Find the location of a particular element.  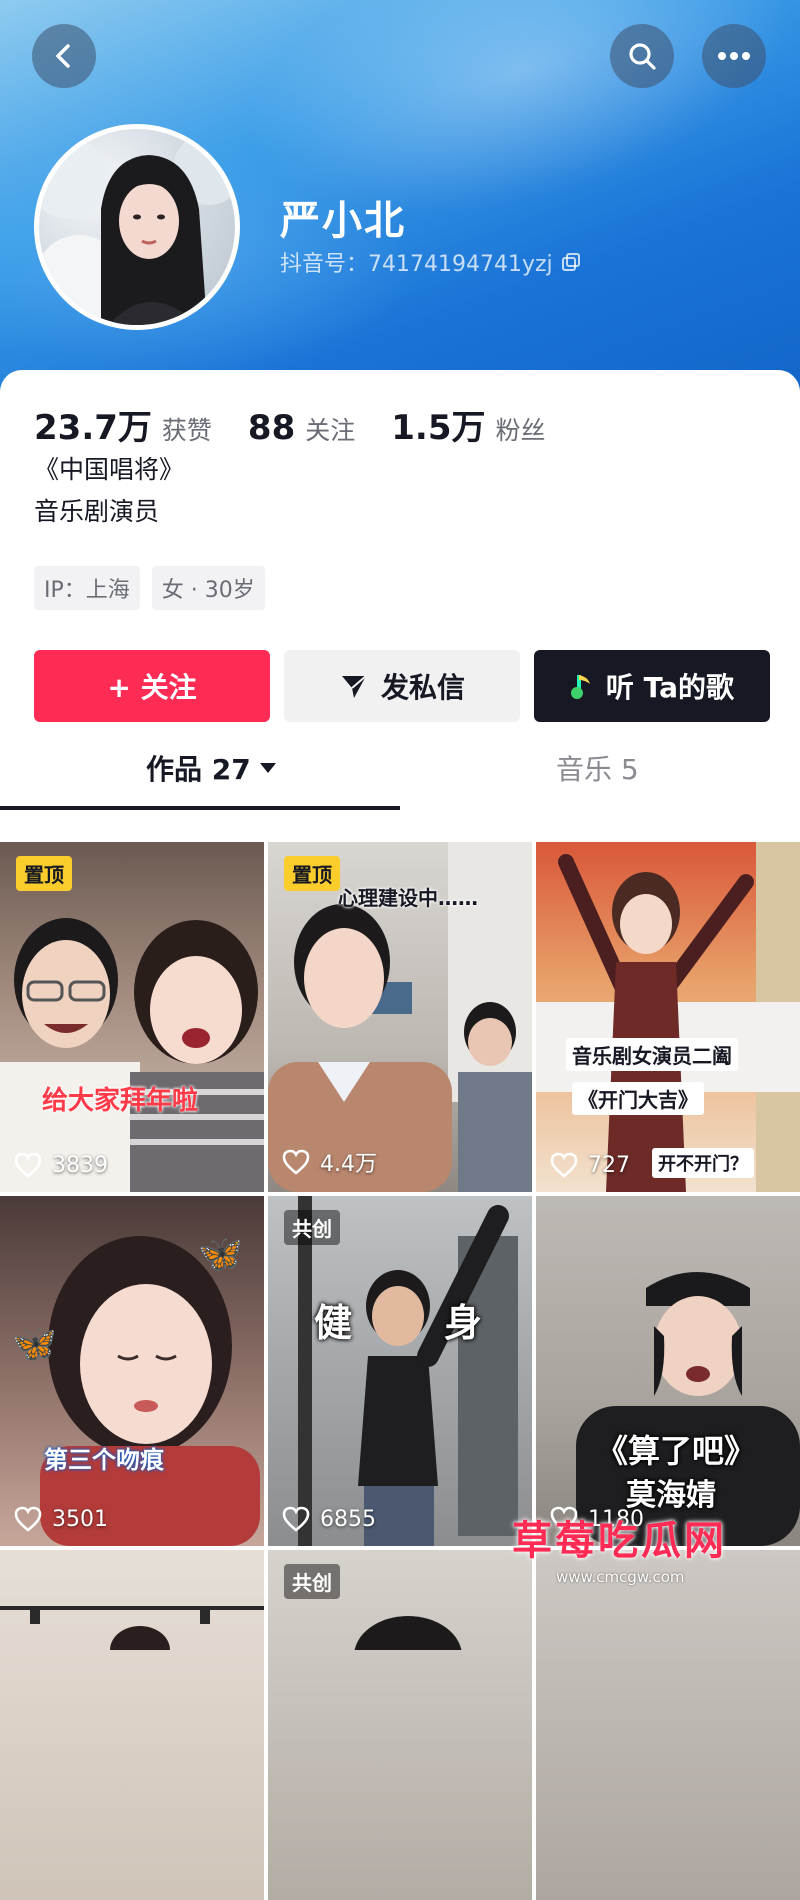

listen-song-button: 听 Ta的歌 is located at coordinates (652, 686).